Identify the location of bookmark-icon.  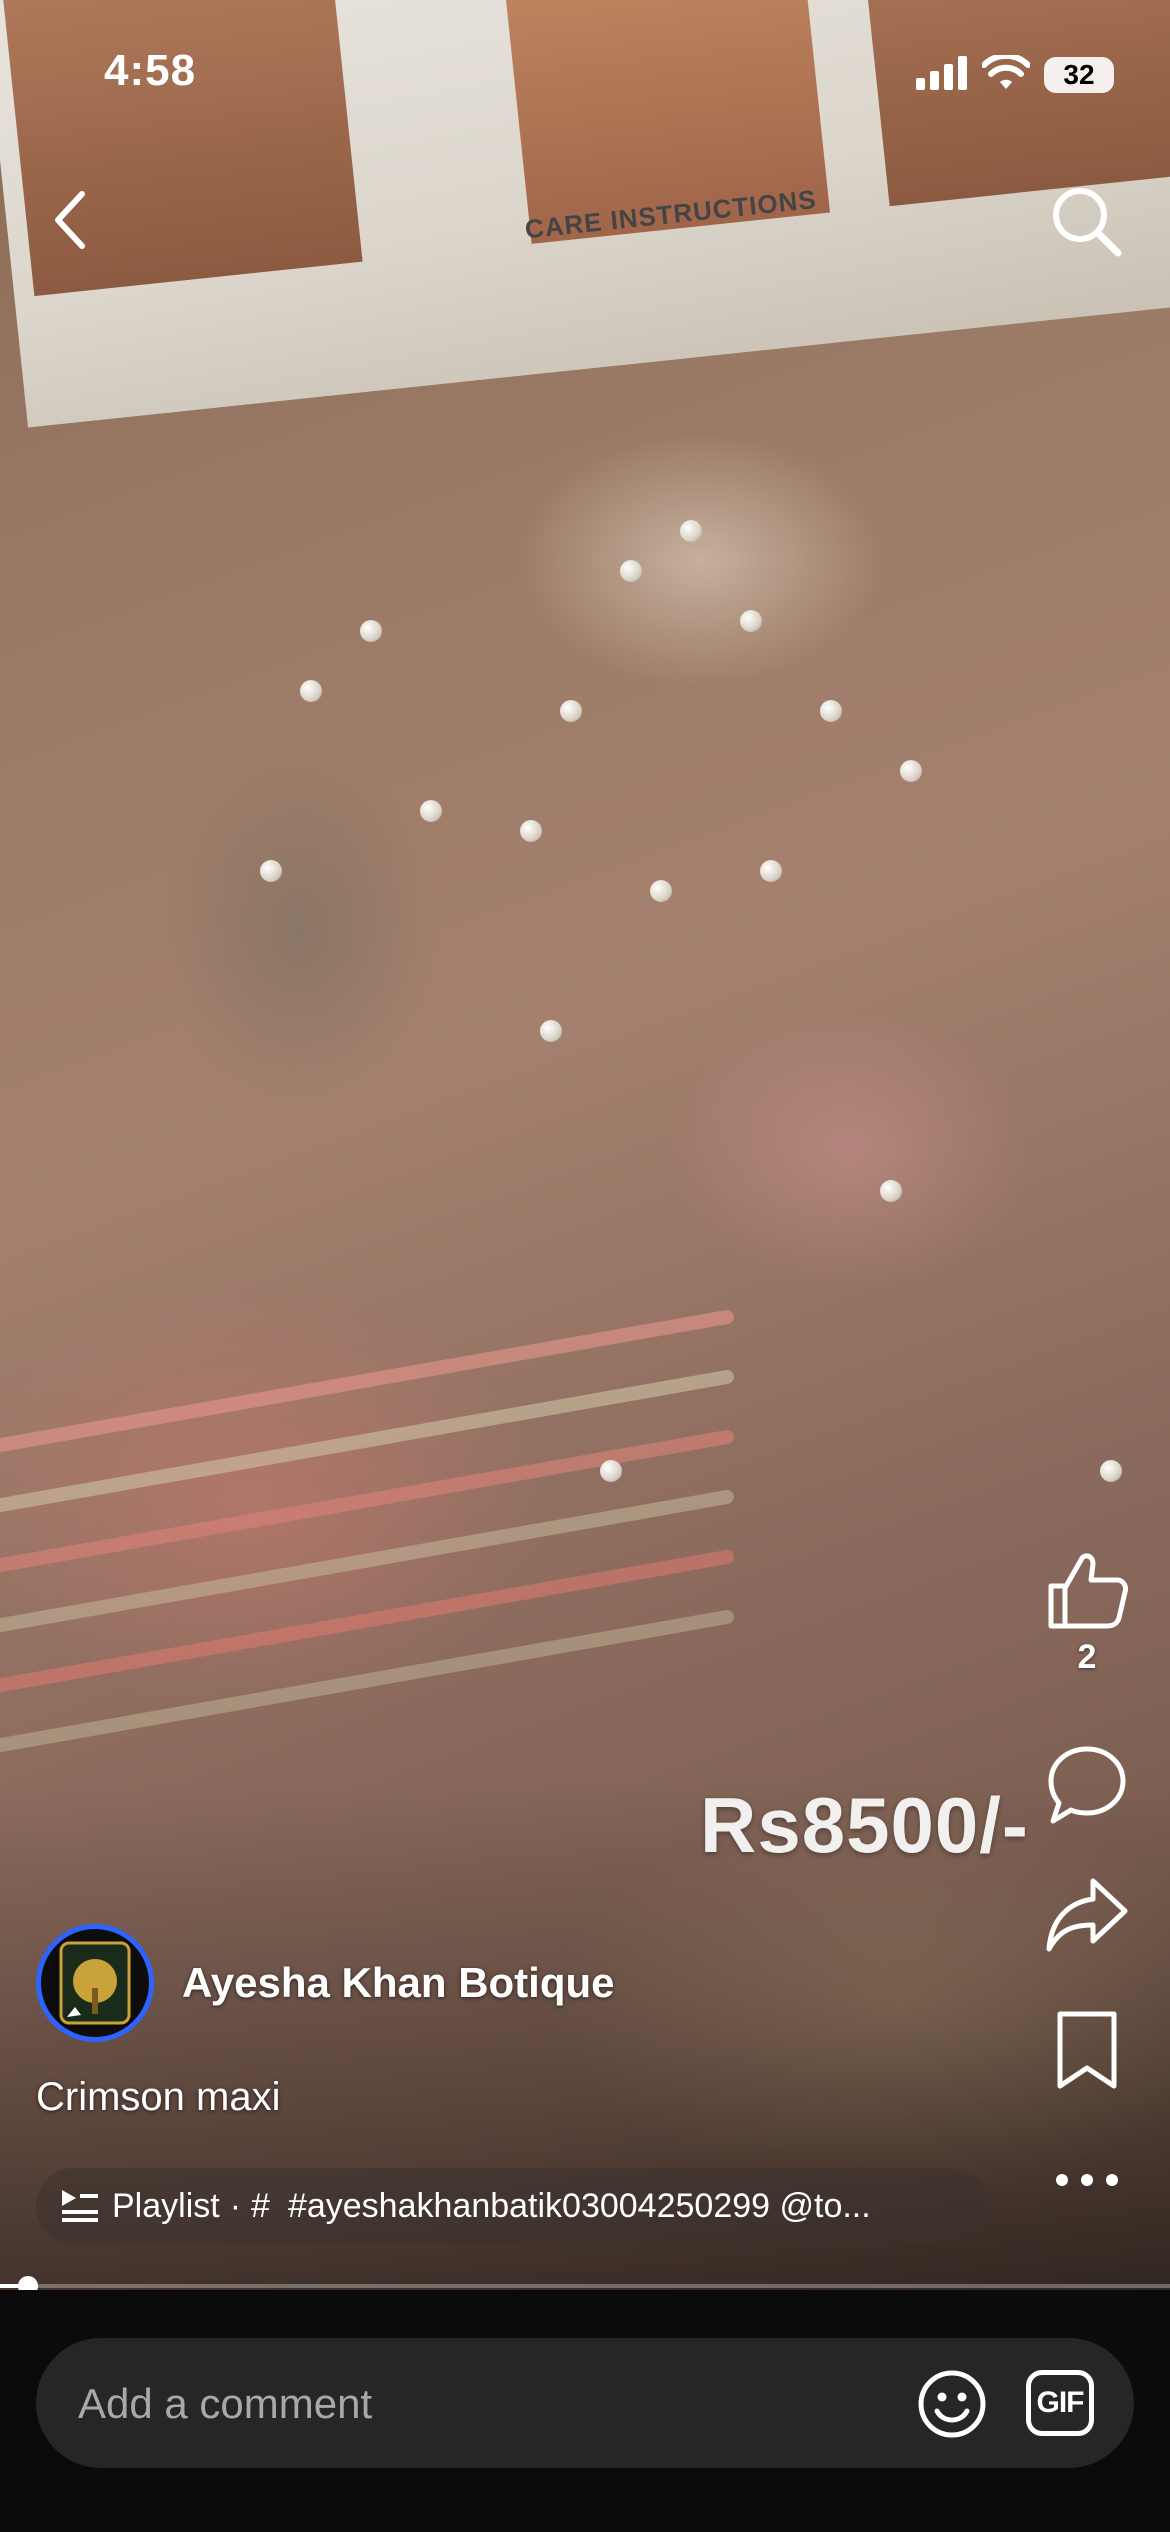
(1087, 2050).